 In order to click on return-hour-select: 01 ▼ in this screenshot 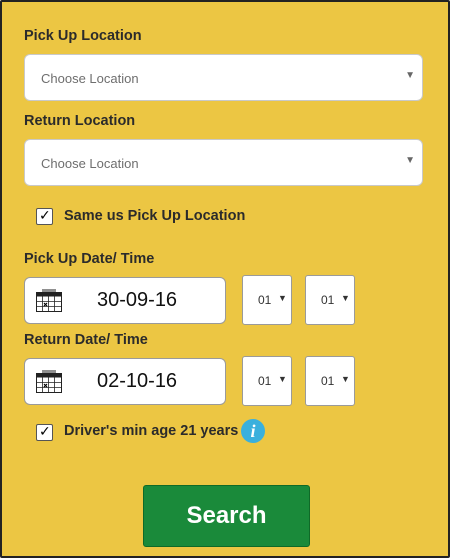, I will do `click(267, 381)`.